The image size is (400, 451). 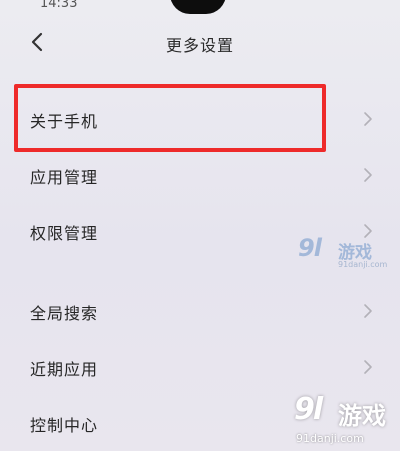 I want to click on settings-item-label: 全局搜索, so click(x=64, y=313).